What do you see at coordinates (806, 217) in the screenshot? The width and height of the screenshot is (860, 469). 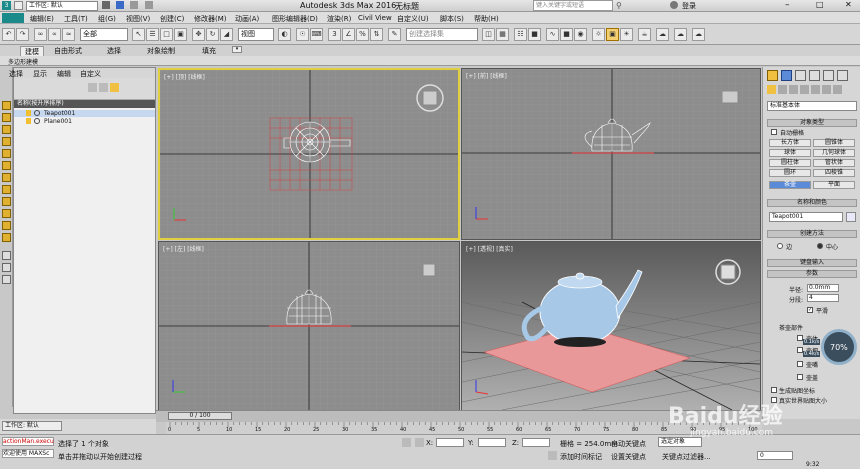 I see `object-name-field: Teapot001` at bounding box center [806, 217].